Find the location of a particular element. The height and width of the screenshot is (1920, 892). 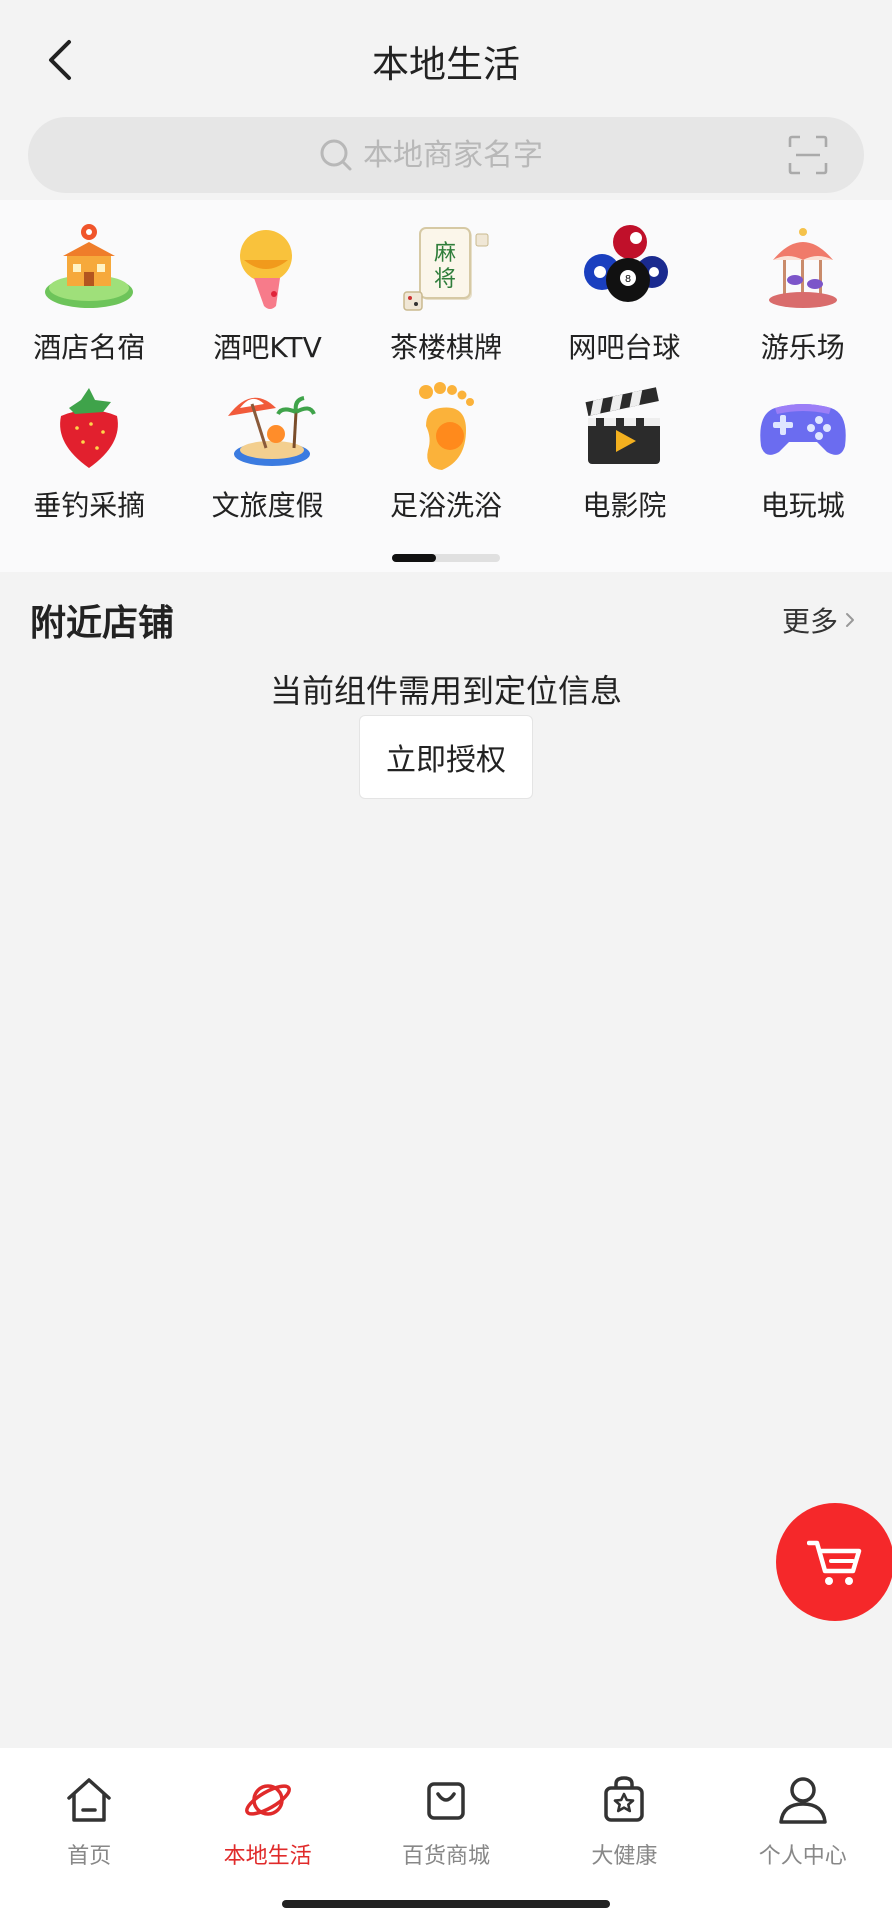

tab-health: 大健康 is located at coordinates (624, 1818).